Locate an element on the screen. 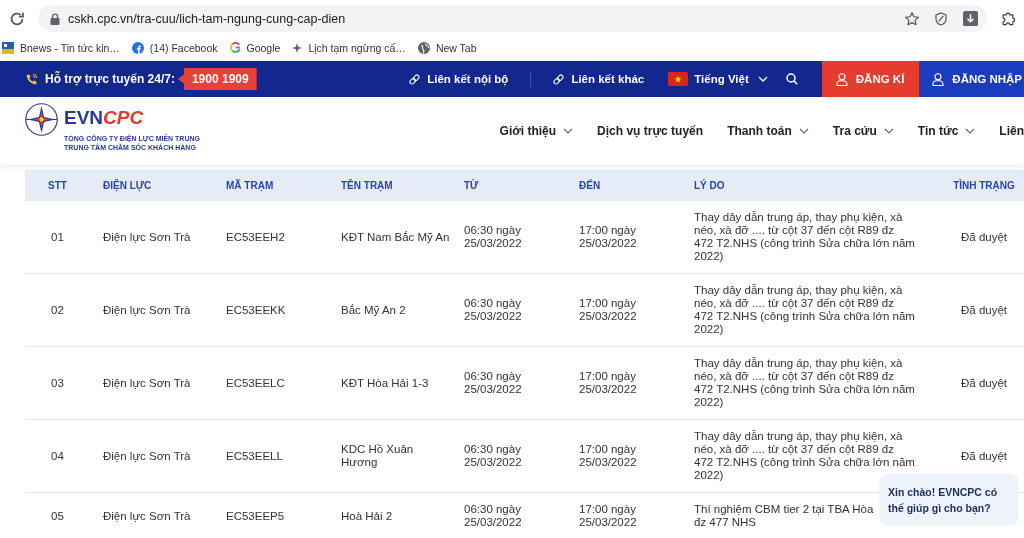 This screenshot has height=538, width=1024. table-cell: EC53EEKK is located at coordinates (256, 310).